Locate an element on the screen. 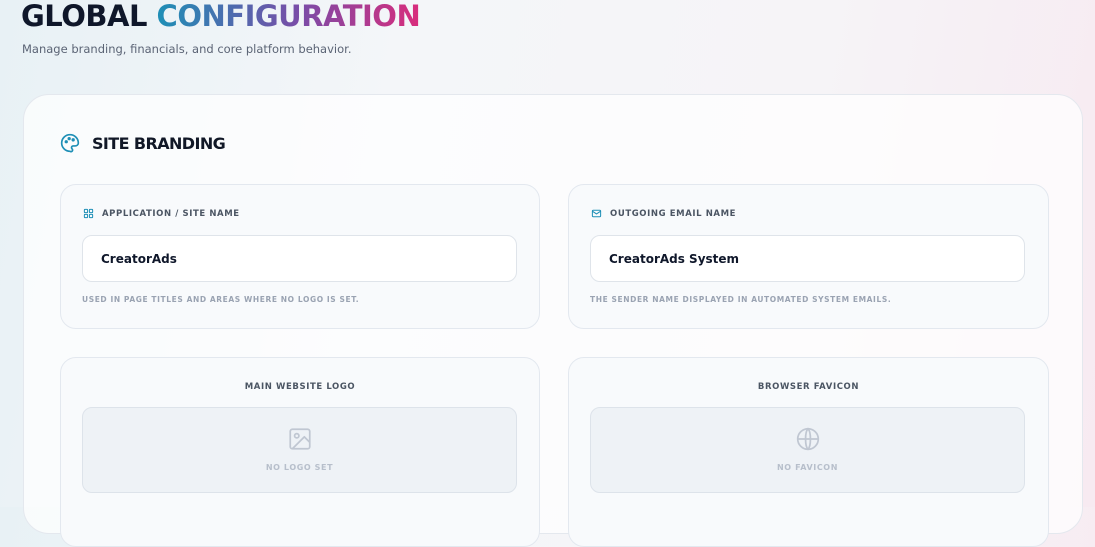  email-name-label-text: OUTGOING EMAIL NAME is located at coordinates (673, 213).